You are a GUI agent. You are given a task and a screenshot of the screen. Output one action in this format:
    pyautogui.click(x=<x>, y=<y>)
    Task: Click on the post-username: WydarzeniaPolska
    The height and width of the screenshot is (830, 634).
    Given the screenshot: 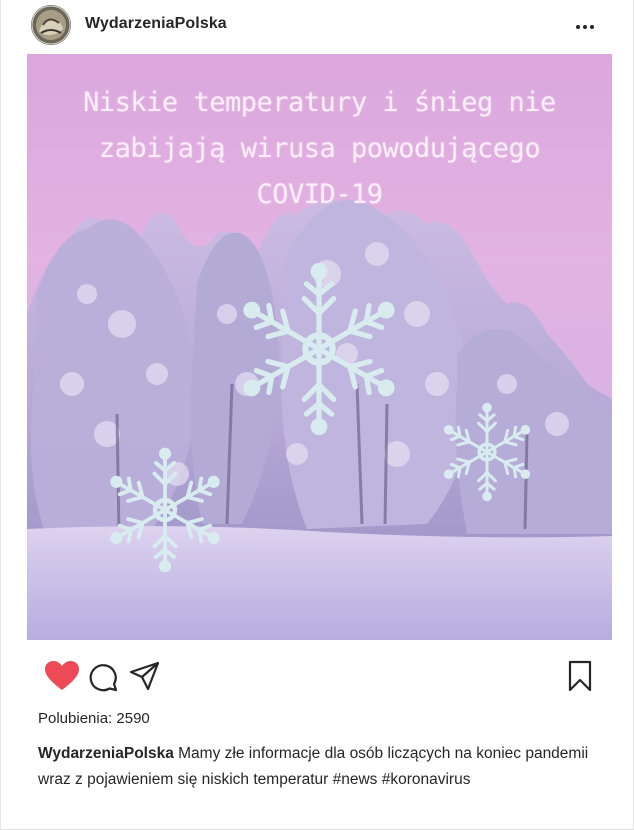 What is the action you would take?
    pyautogui.click(x=156, y=24)
    